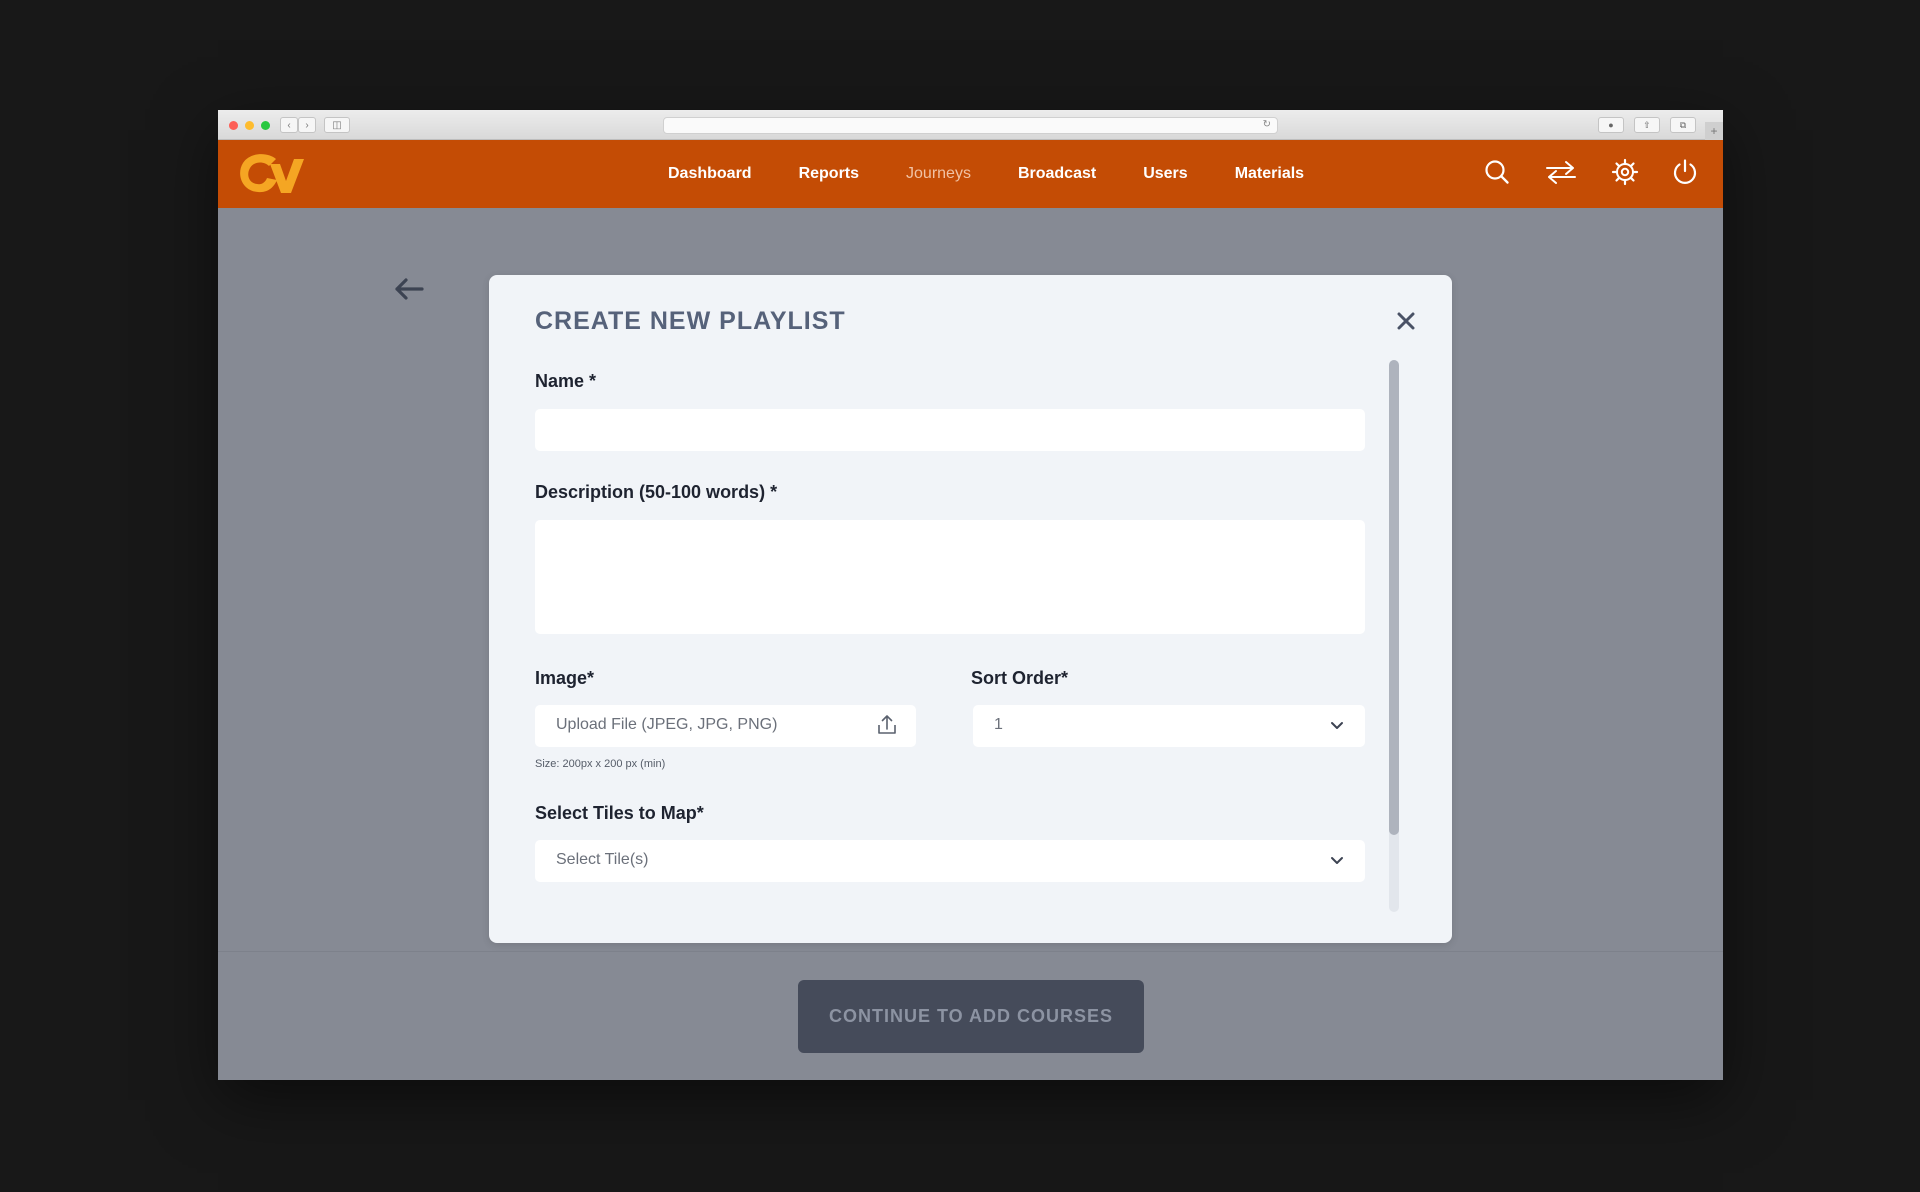  I want to click on image-size-hint: Size: 200px x 200 px (min), so click(600, 764).